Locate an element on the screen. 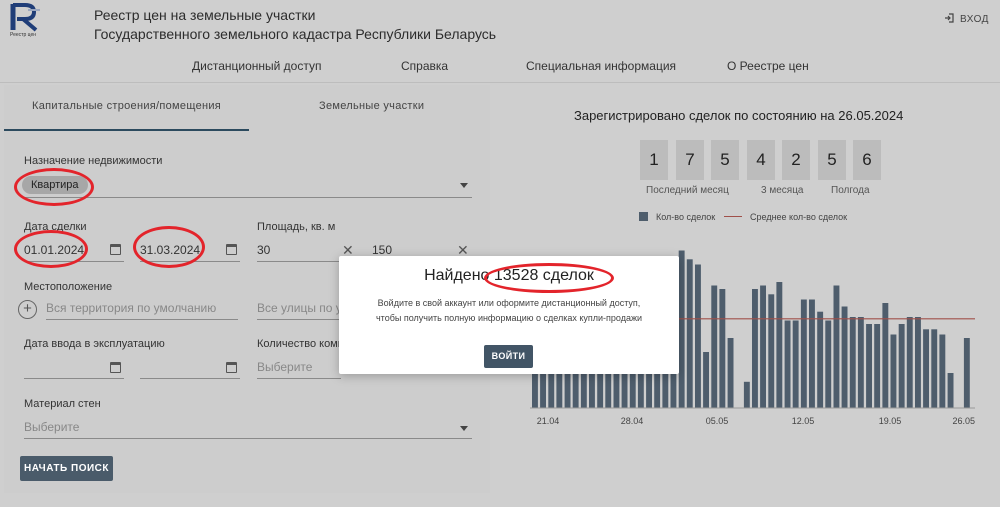  modal-login-button: ВОЙТИ is located at coordinates (508, 356).